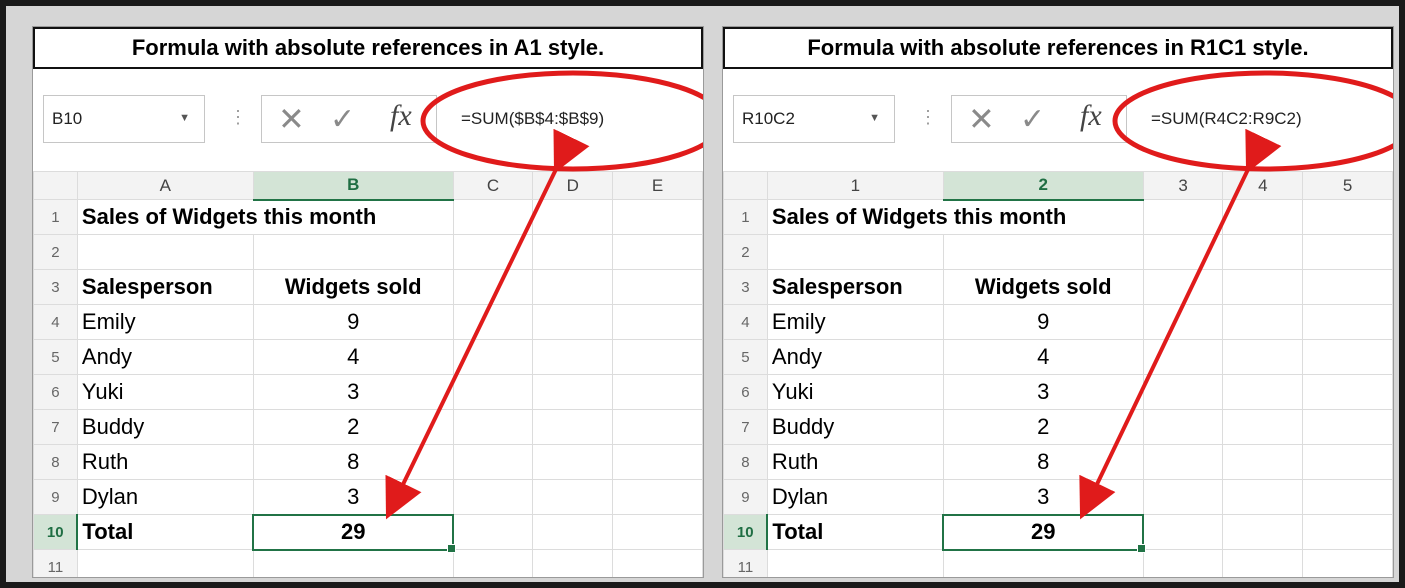 This screenshot has width=1405, height=588. Describe the element at coordinates (1347, 185) in the screenshot. I see `column-header: 5` at that location.